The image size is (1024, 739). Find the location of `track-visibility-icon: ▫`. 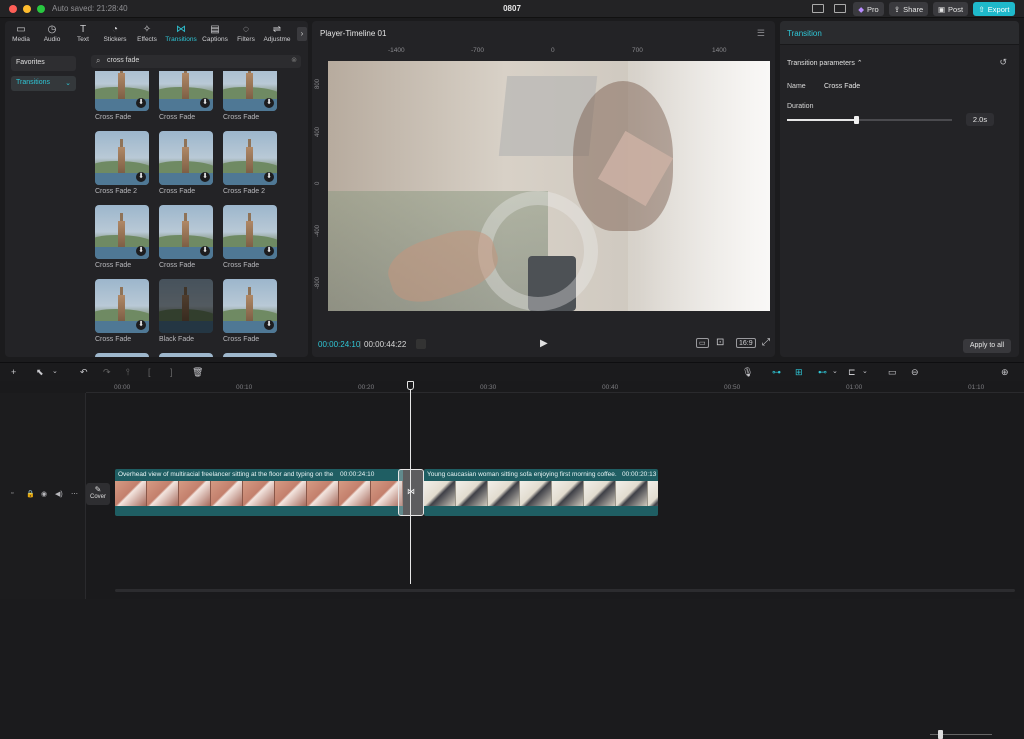

track-visibility-icon: ▫ is located at coordinates (12, 493).